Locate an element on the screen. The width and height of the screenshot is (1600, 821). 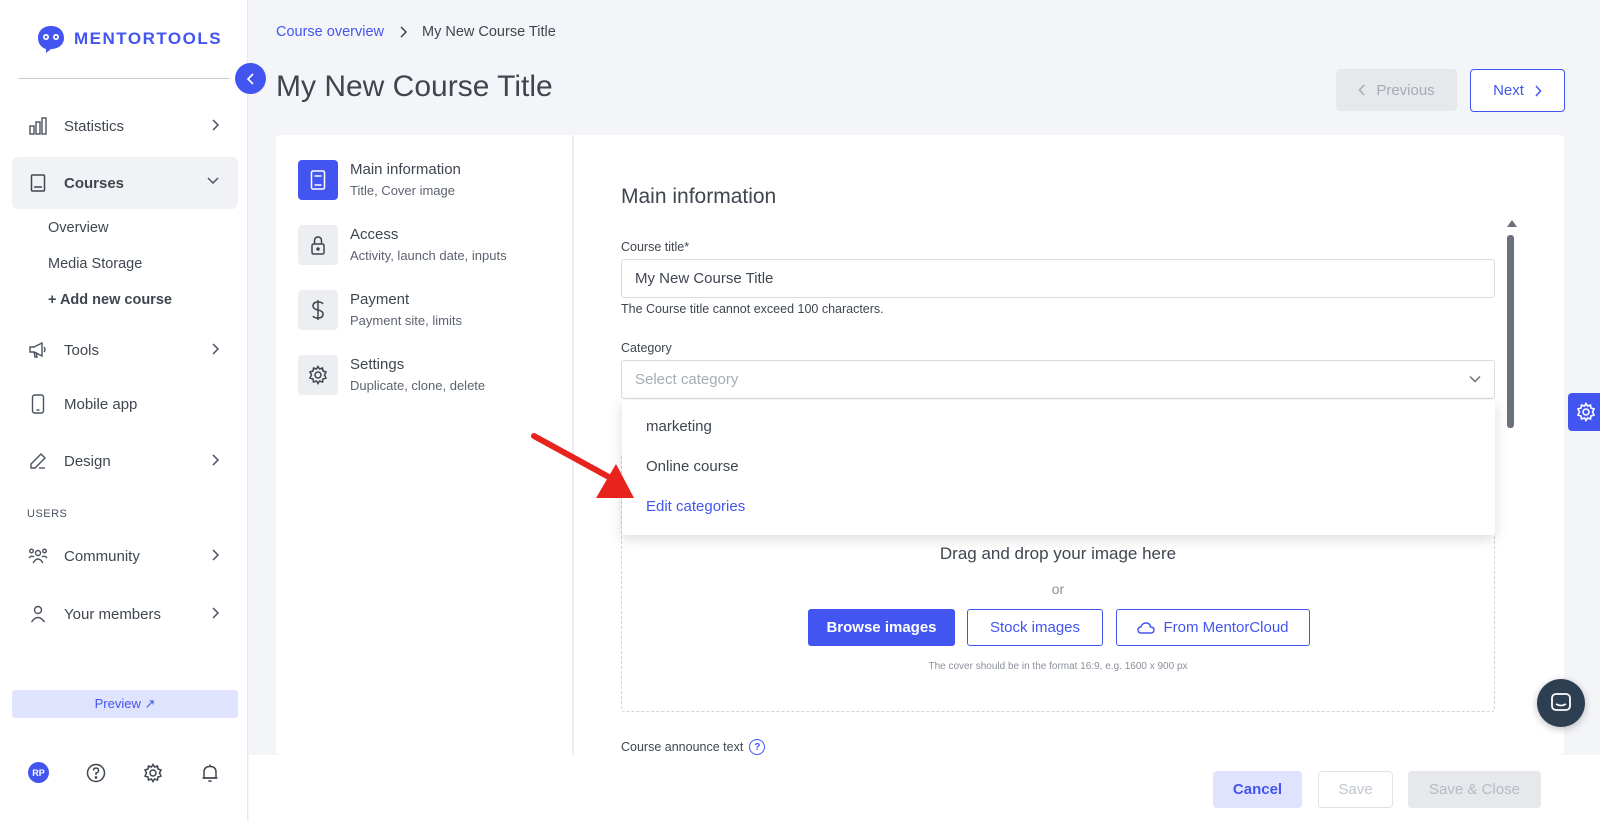
step-subtitle: Activity, launch date, inputs is located at coordinates (428, 255).